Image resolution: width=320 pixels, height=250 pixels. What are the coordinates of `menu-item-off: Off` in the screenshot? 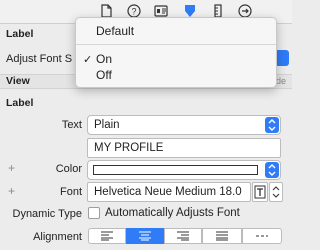 It's located at (104, 75).